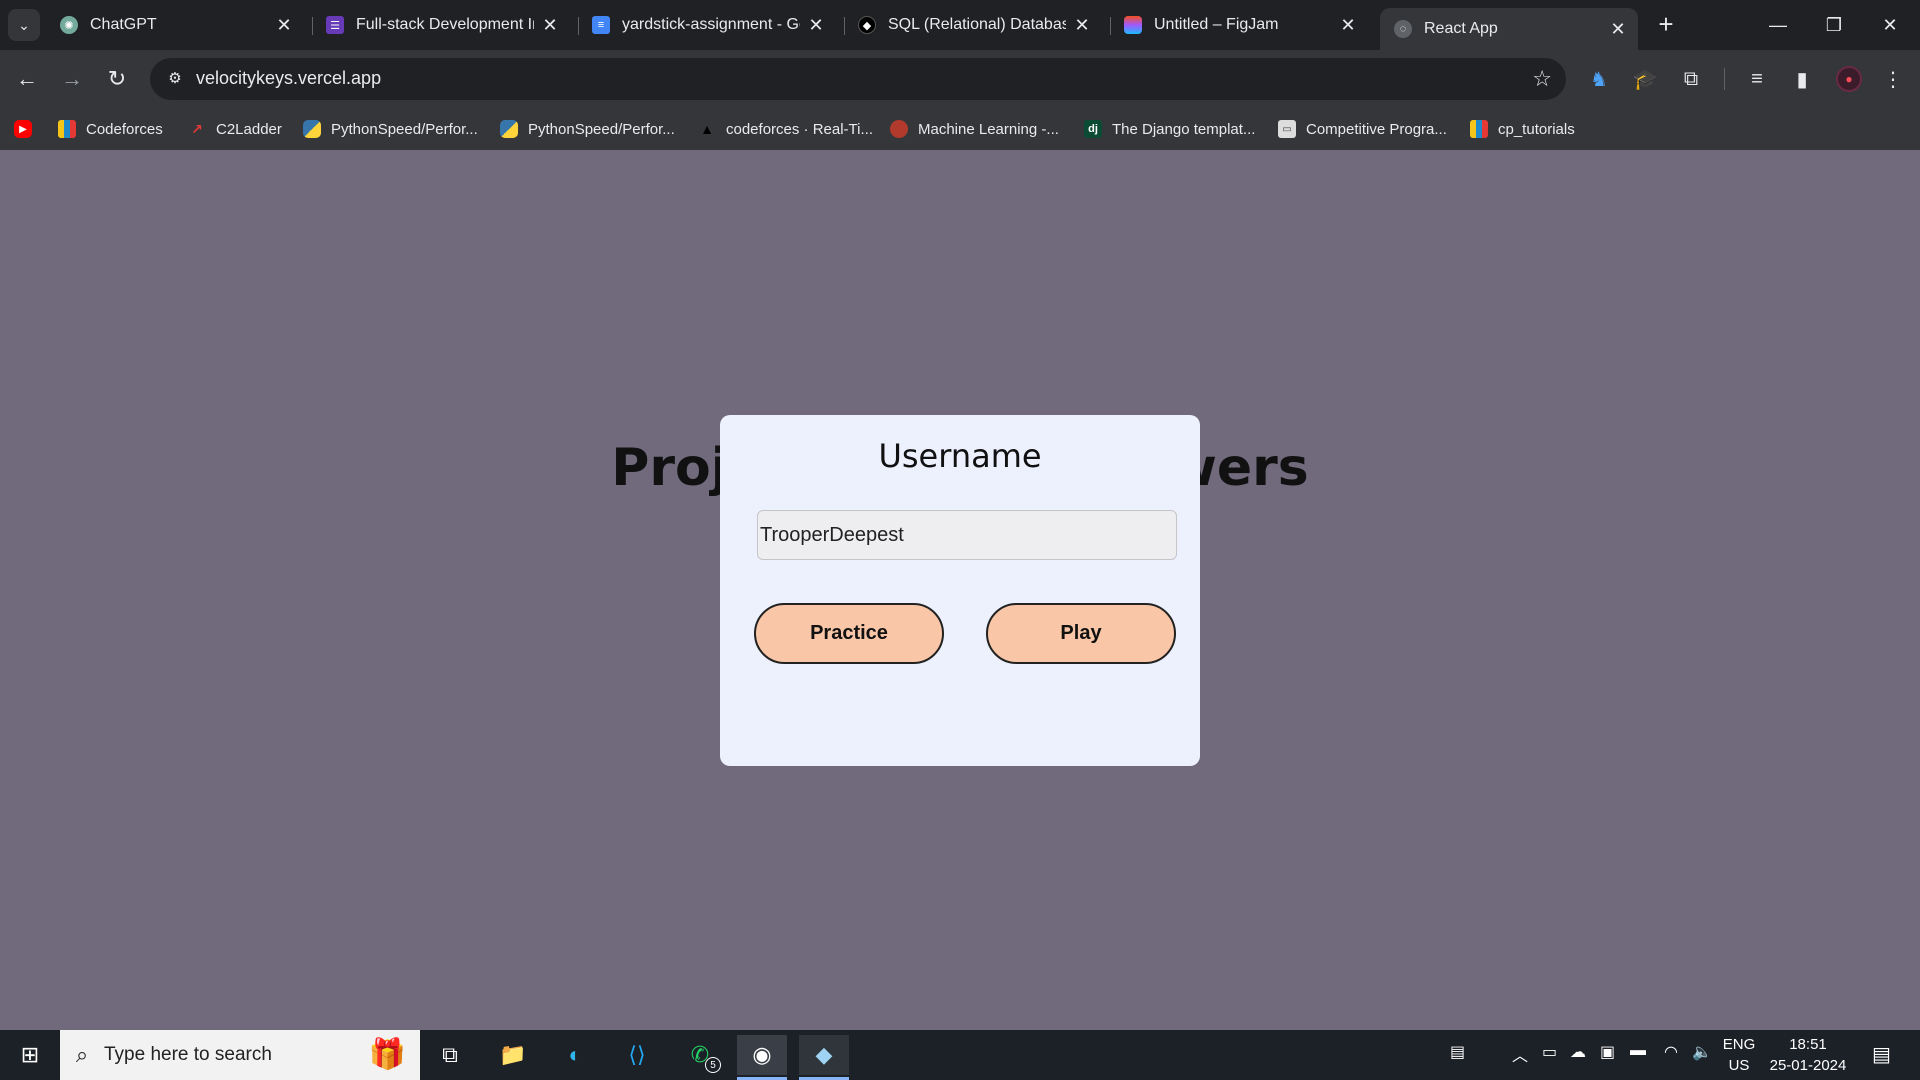  I want to click on youtube-icon: ▶, so click(23, 129).